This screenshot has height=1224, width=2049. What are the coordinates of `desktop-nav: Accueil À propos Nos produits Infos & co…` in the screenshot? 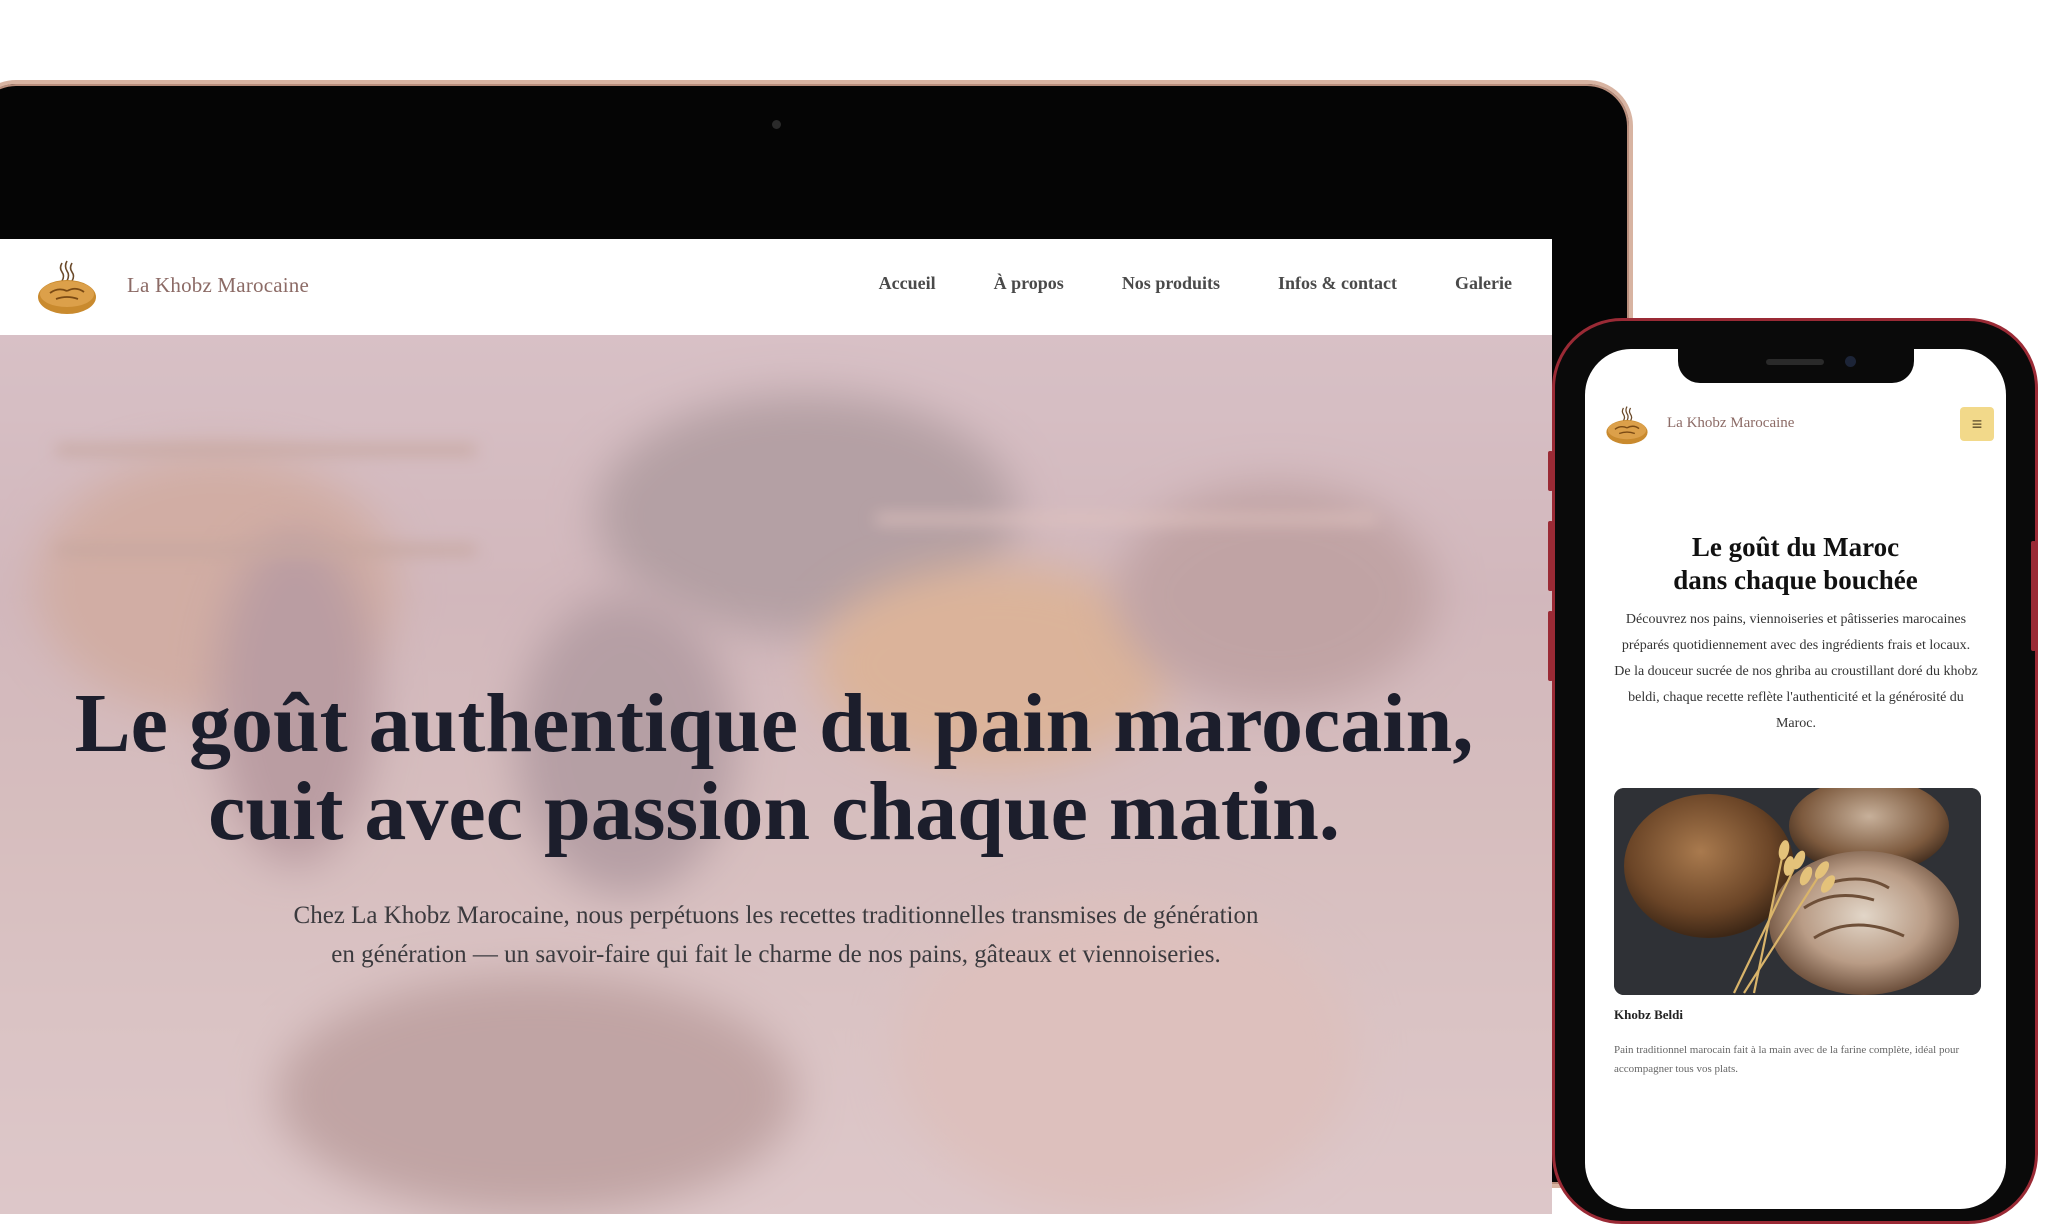 It's located at (1195, 283).